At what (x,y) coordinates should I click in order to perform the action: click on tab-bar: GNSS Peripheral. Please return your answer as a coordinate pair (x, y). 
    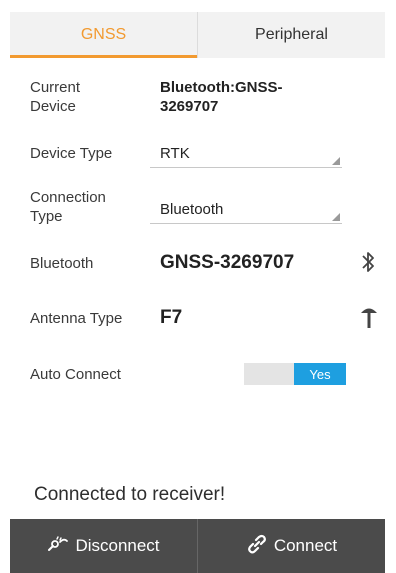
    Looking at the image, I should click on (197, 35).